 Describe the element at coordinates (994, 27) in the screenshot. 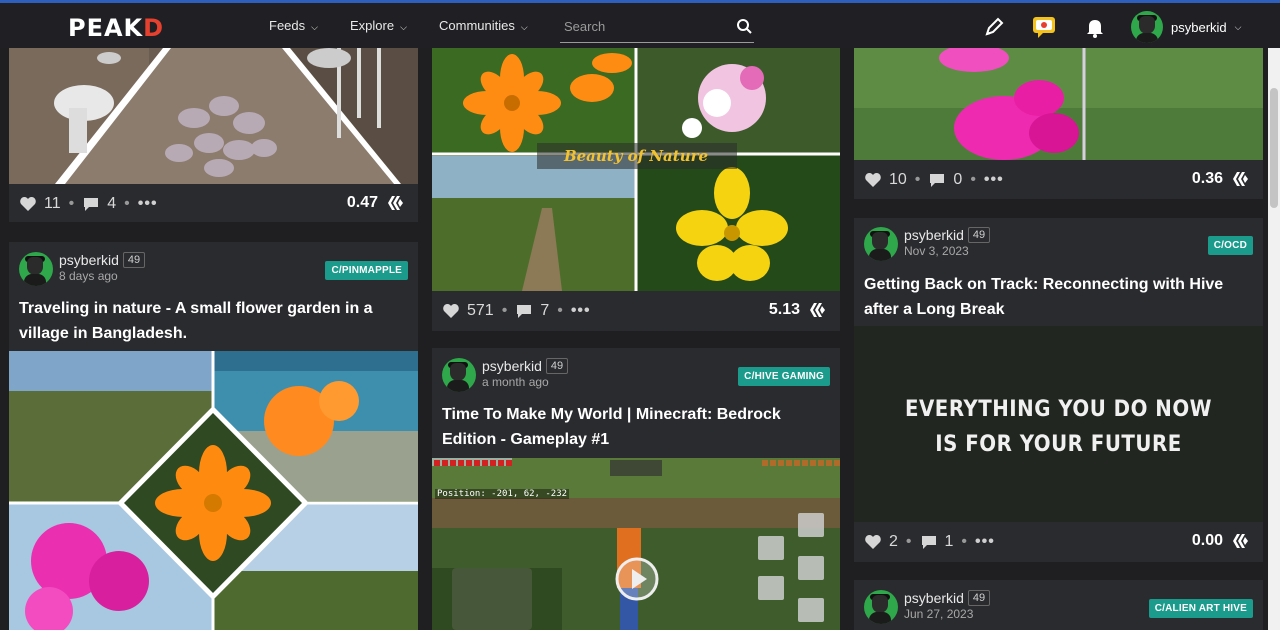

I see `pencil-icon` at that location.